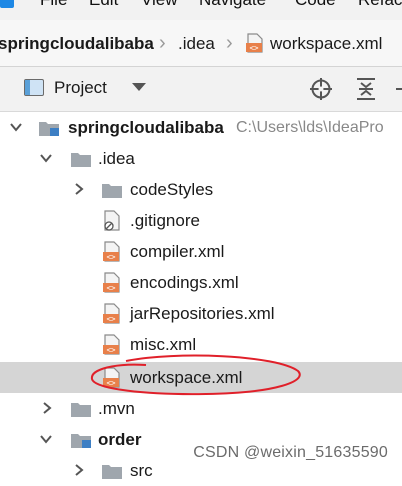 Image resolution: width=402 pixels, height=486 pixels. What do you see at coordinates (77, 44) in the screenshot?
I see `breadcrumb-project: springcloudalibaba` at bounding box center [77, 44].